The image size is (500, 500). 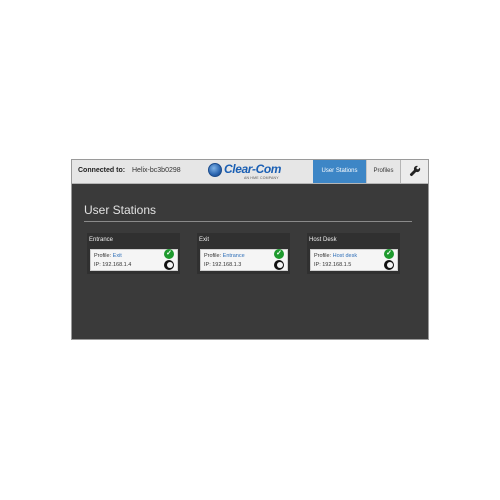 What do you see at coordinates (120, 210) in the screenshot?
I see `page-title: User Stations` at bounding box center [120, 210].